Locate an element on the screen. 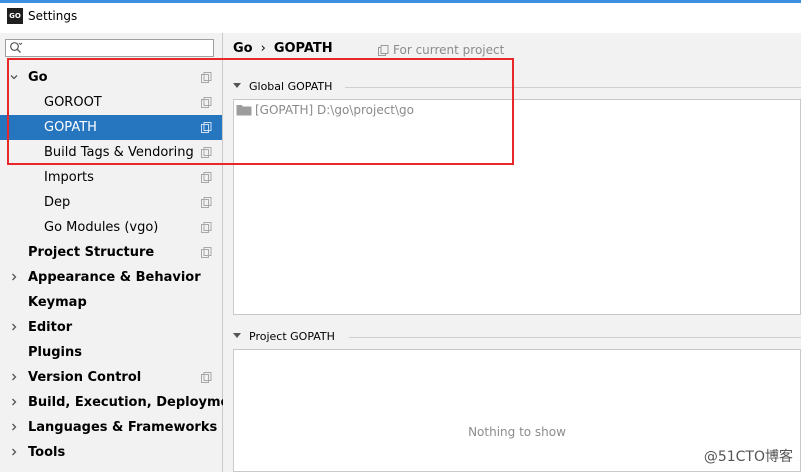 This screenshot has height=472, width=801. tree-item: Go Modules (vgo) is located at coordinates (111, 227).